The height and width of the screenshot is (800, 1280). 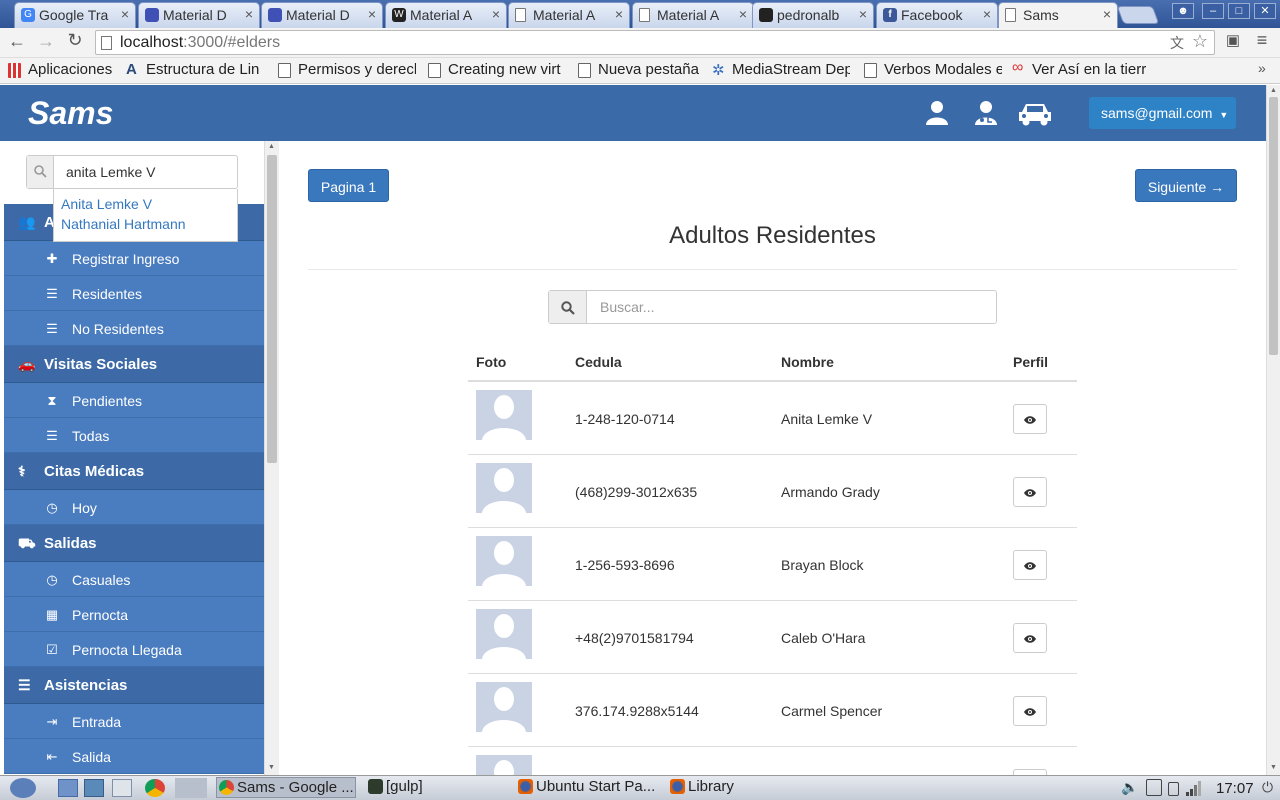 I want to click on user-profile-icon: ☻, so click(x=1183, y=11).